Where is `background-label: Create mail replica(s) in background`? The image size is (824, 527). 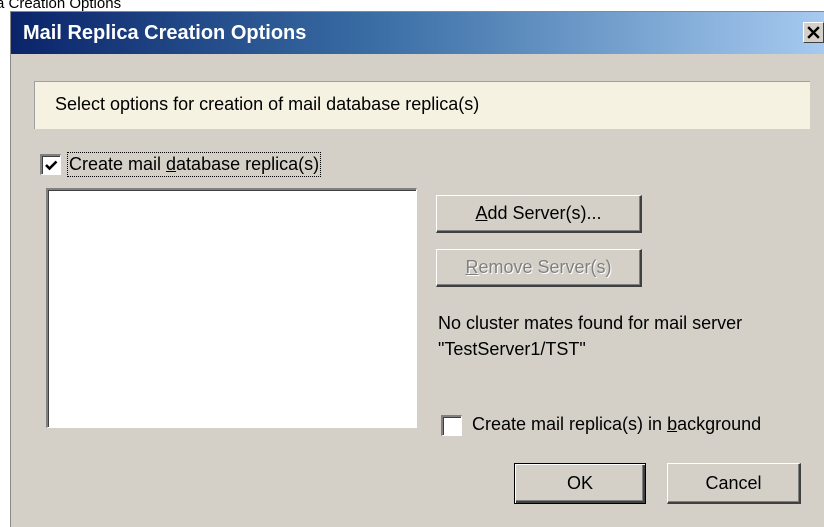 background-label: Create mail replica(s) in background is located at coordinates (616, 424).